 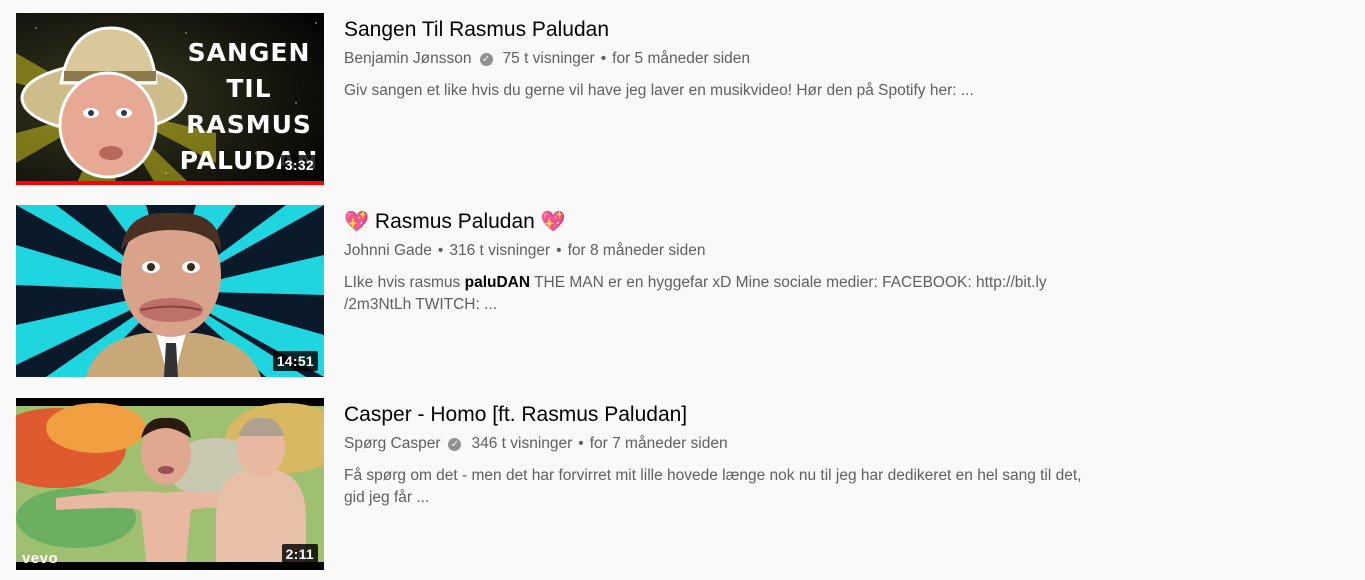 What do you see at coordinates (636, 250) in the screenshot?
I see `upload-age: for 8 måneder siden` at bounding box center [636, 250].